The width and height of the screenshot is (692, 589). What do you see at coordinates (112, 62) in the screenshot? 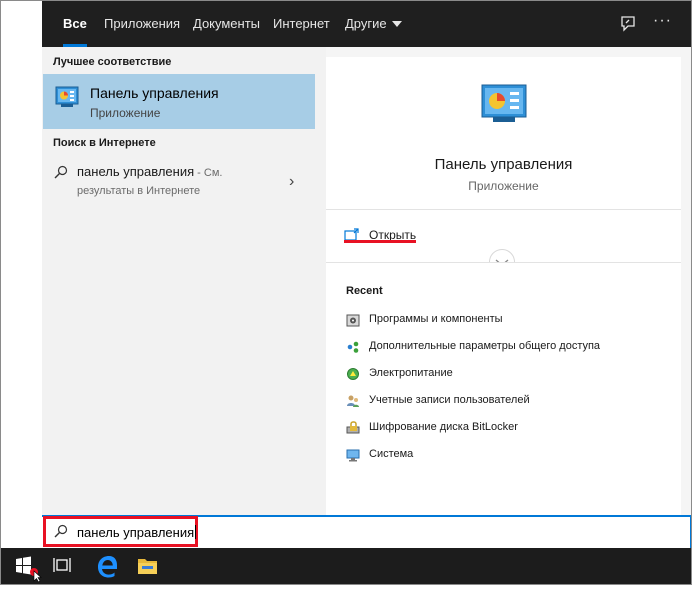
I see `best-match-heading: Лучшее соответствие` at bounding box center [112, 62].